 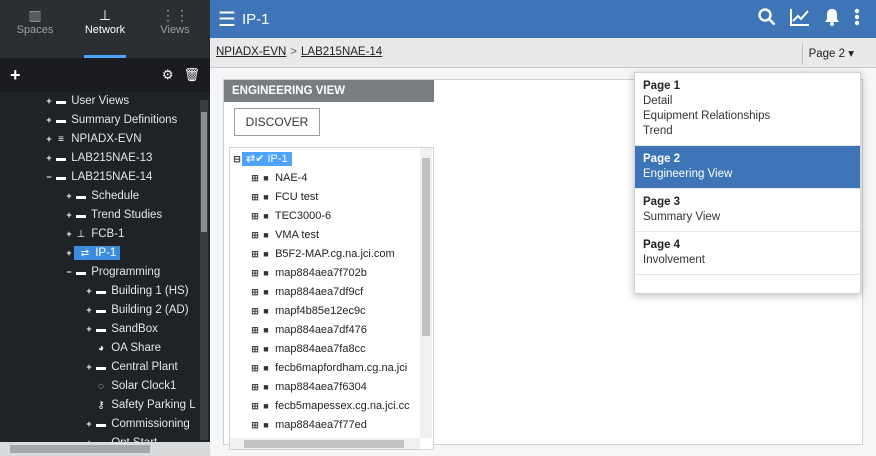 I want to click on tree-item: + ▬ SandBox, so click(x=100, y=329).